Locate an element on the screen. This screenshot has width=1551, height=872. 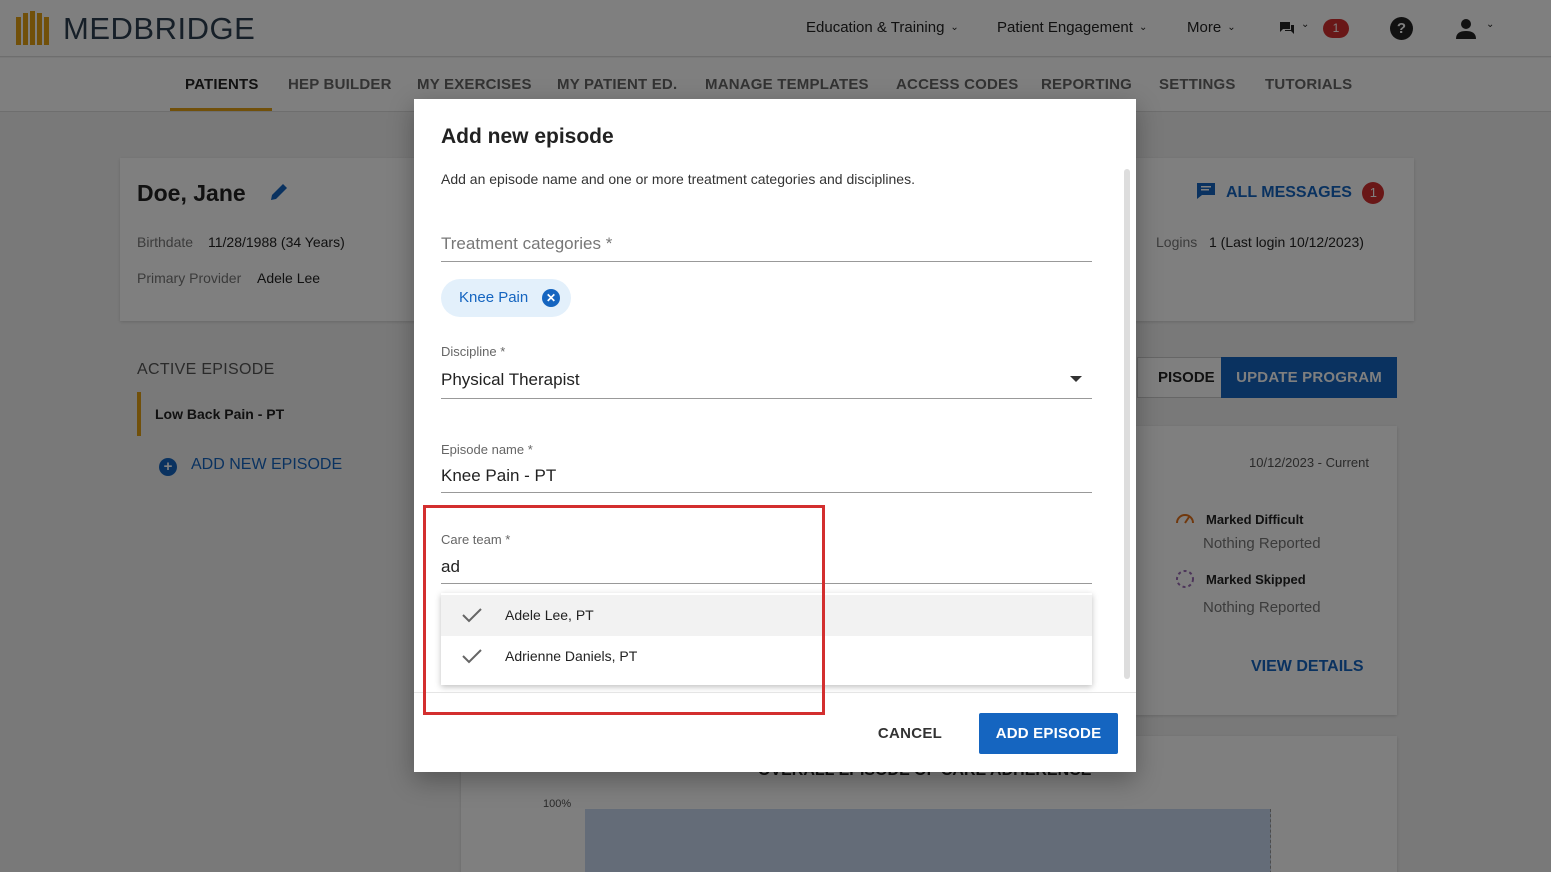
discipline-select: Physical Therapist is located at coordinates (510, 380).